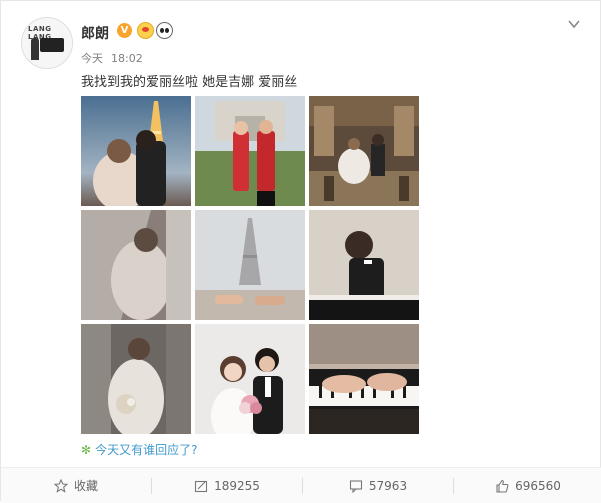 The width and height of the screenshot is (601, 503). I want to click on vip-emoji-icon, so click(145, 30).